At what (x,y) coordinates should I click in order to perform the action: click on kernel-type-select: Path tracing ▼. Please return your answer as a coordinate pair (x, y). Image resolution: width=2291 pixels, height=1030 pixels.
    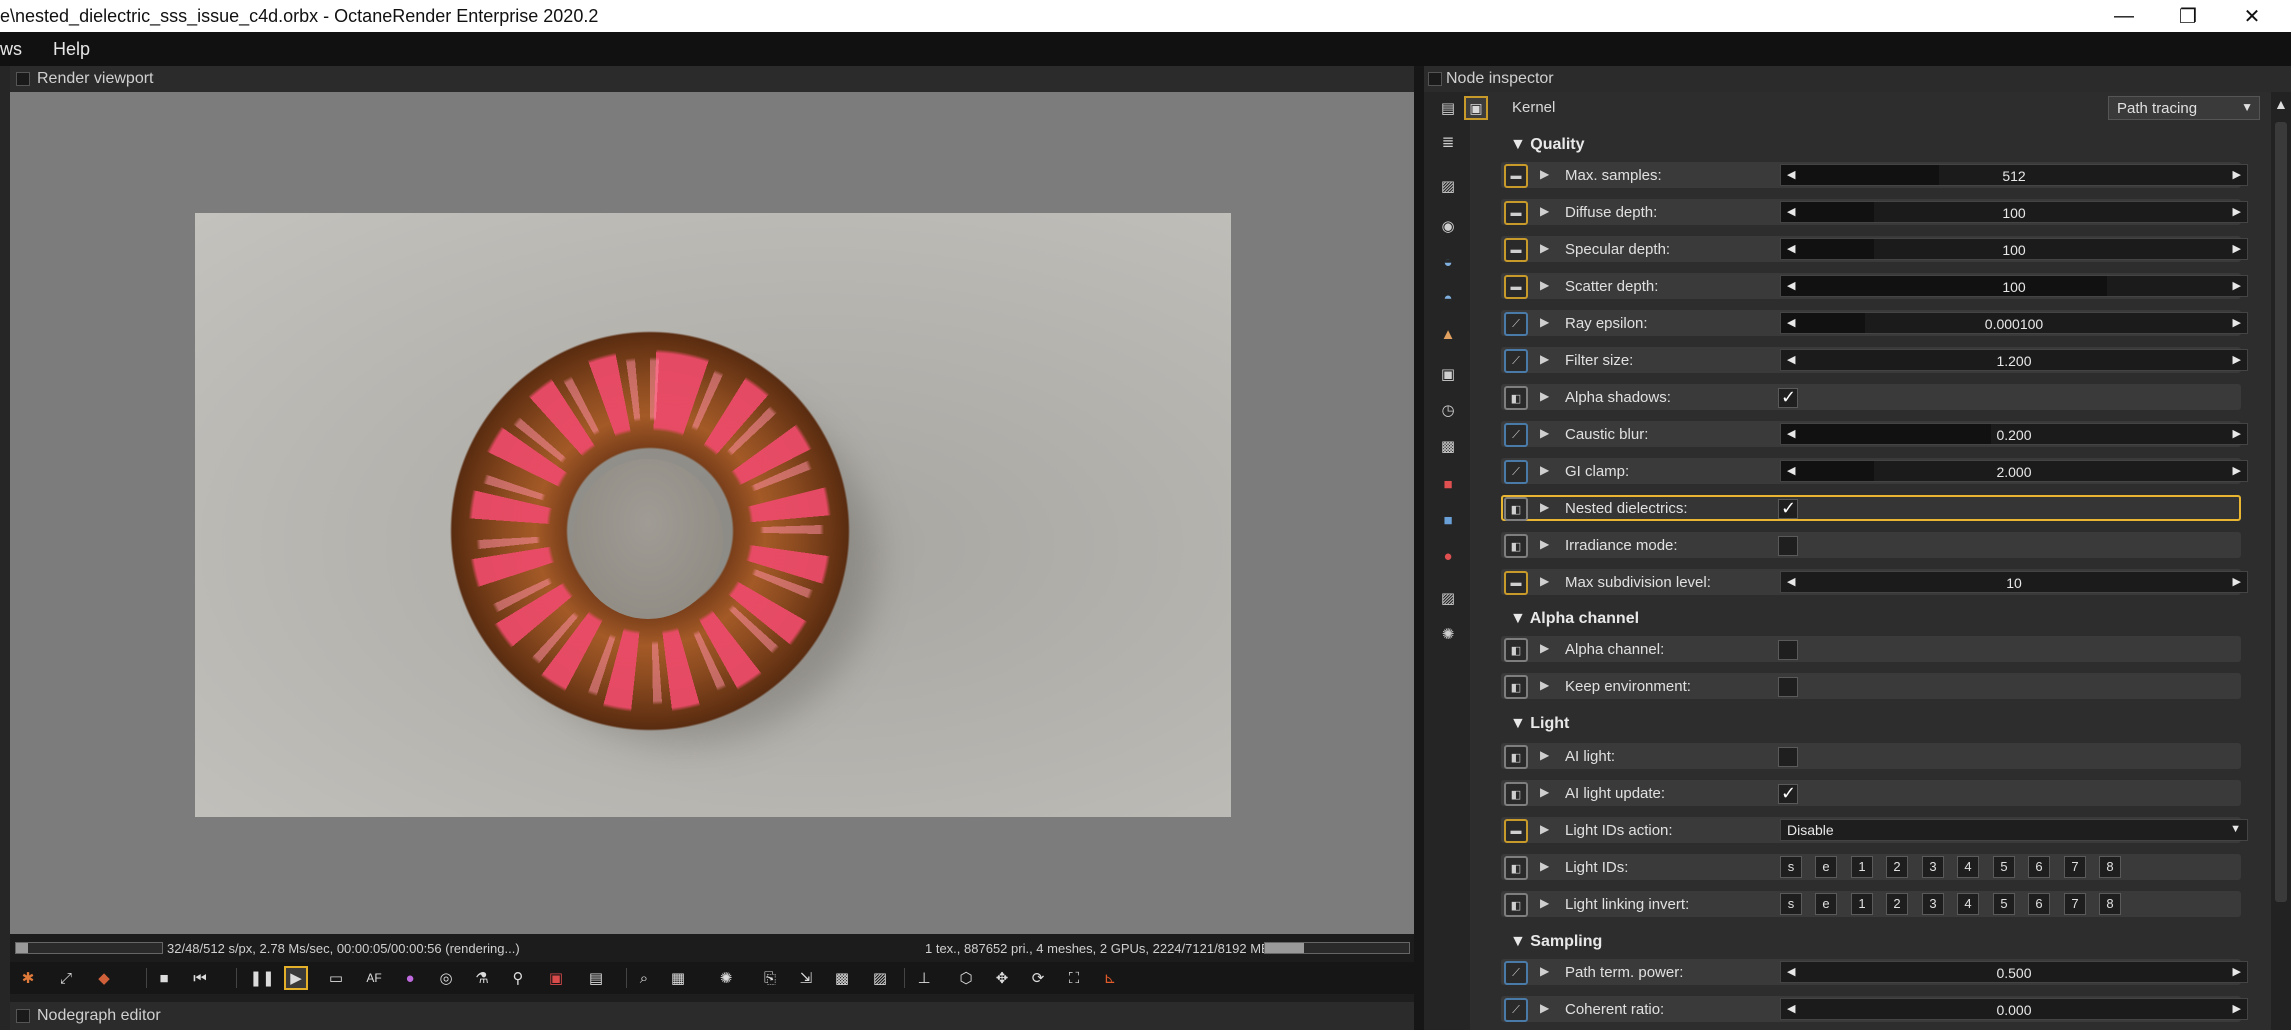
    Looking at the image, I should click on (2184, 108).